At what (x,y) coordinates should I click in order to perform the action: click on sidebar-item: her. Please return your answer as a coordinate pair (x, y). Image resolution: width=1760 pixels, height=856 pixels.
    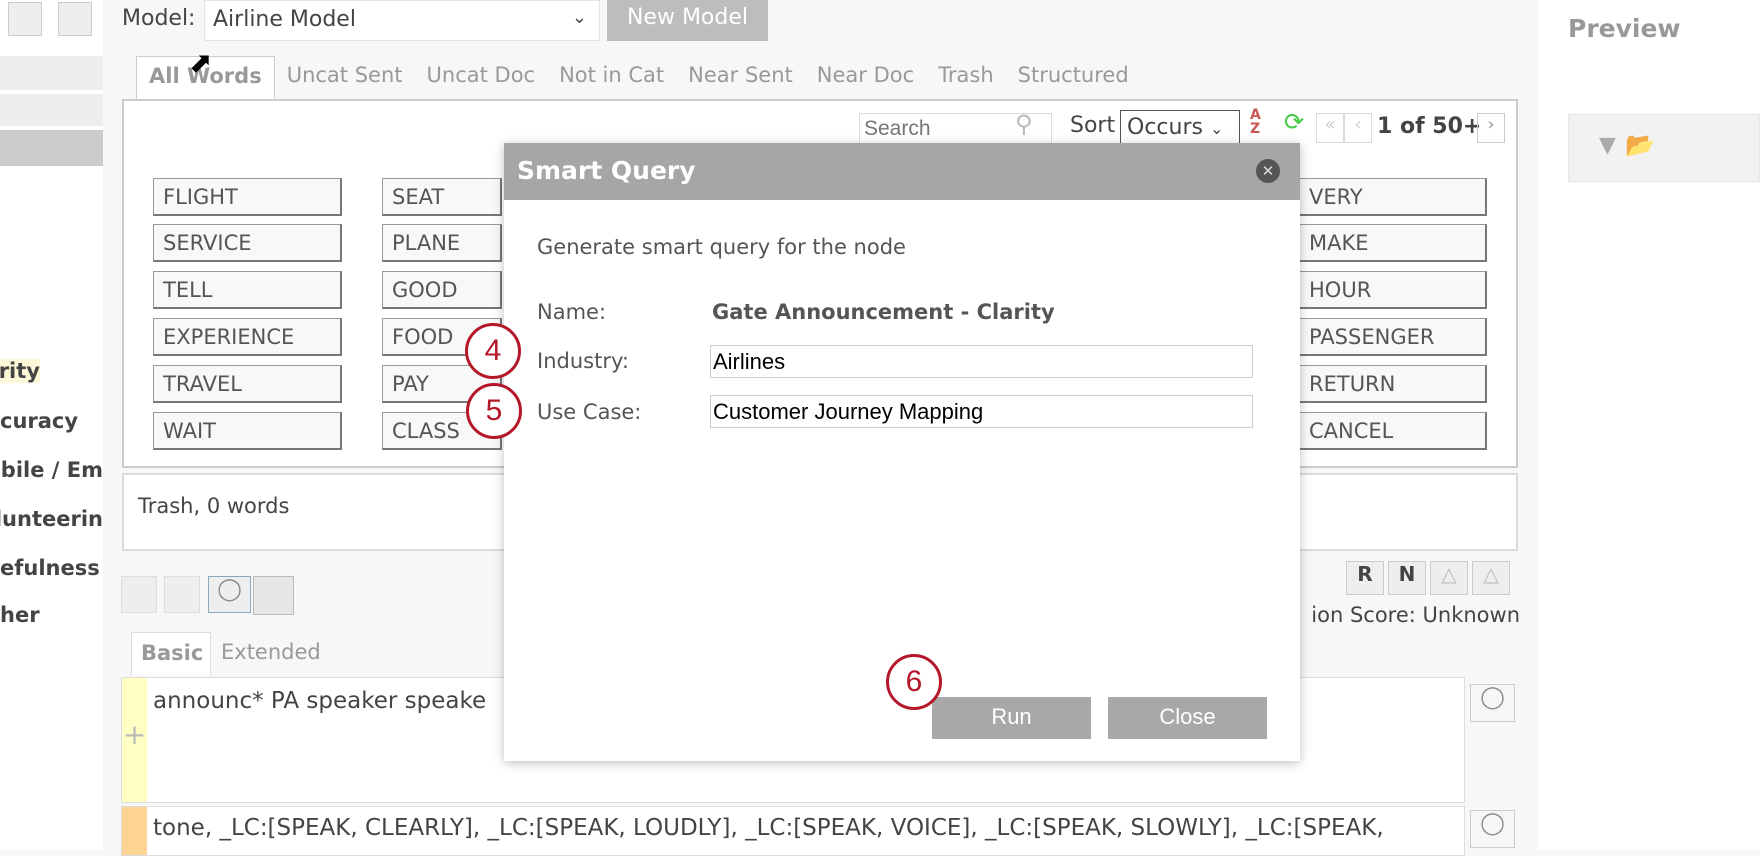
    Looking at the image, I should click on (51, 615).